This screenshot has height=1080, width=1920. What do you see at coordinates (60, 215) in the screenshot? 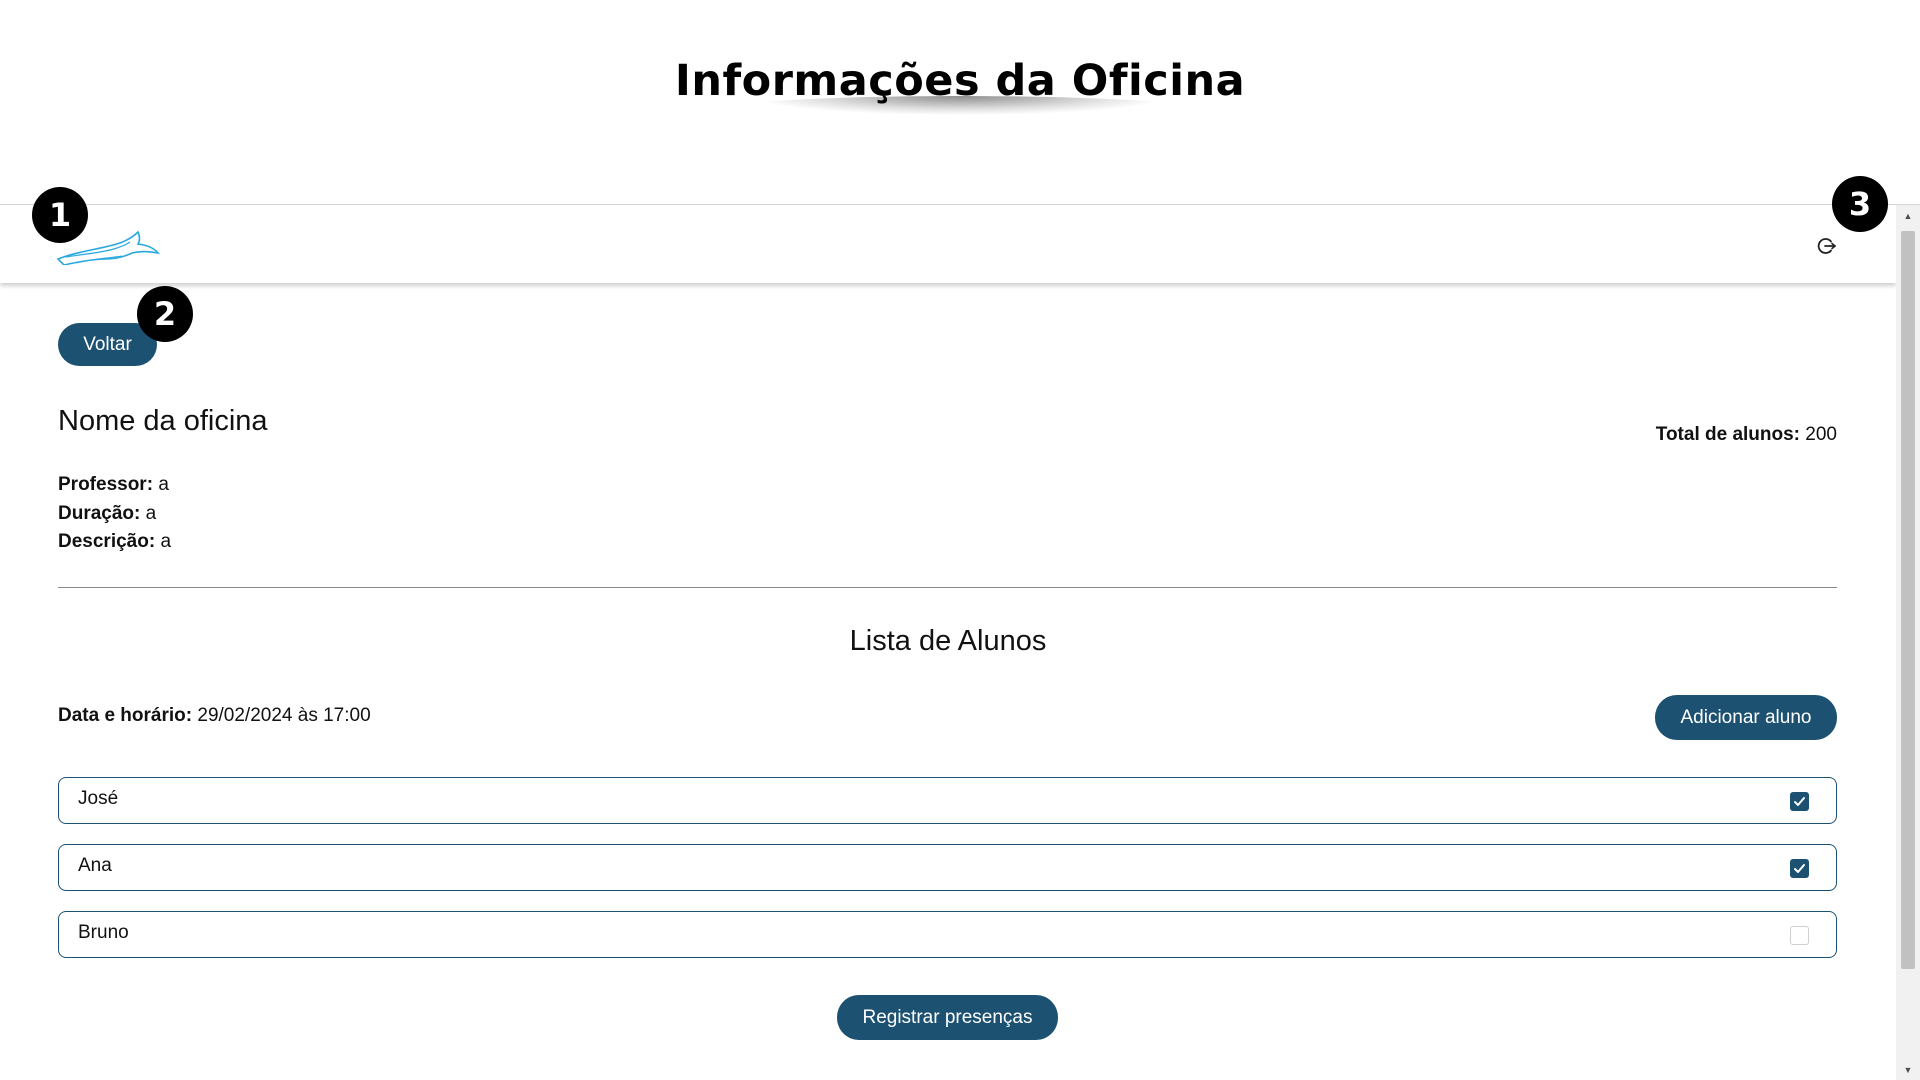
I see `callout-marker-1: 1` at bounding box center [60, 215].